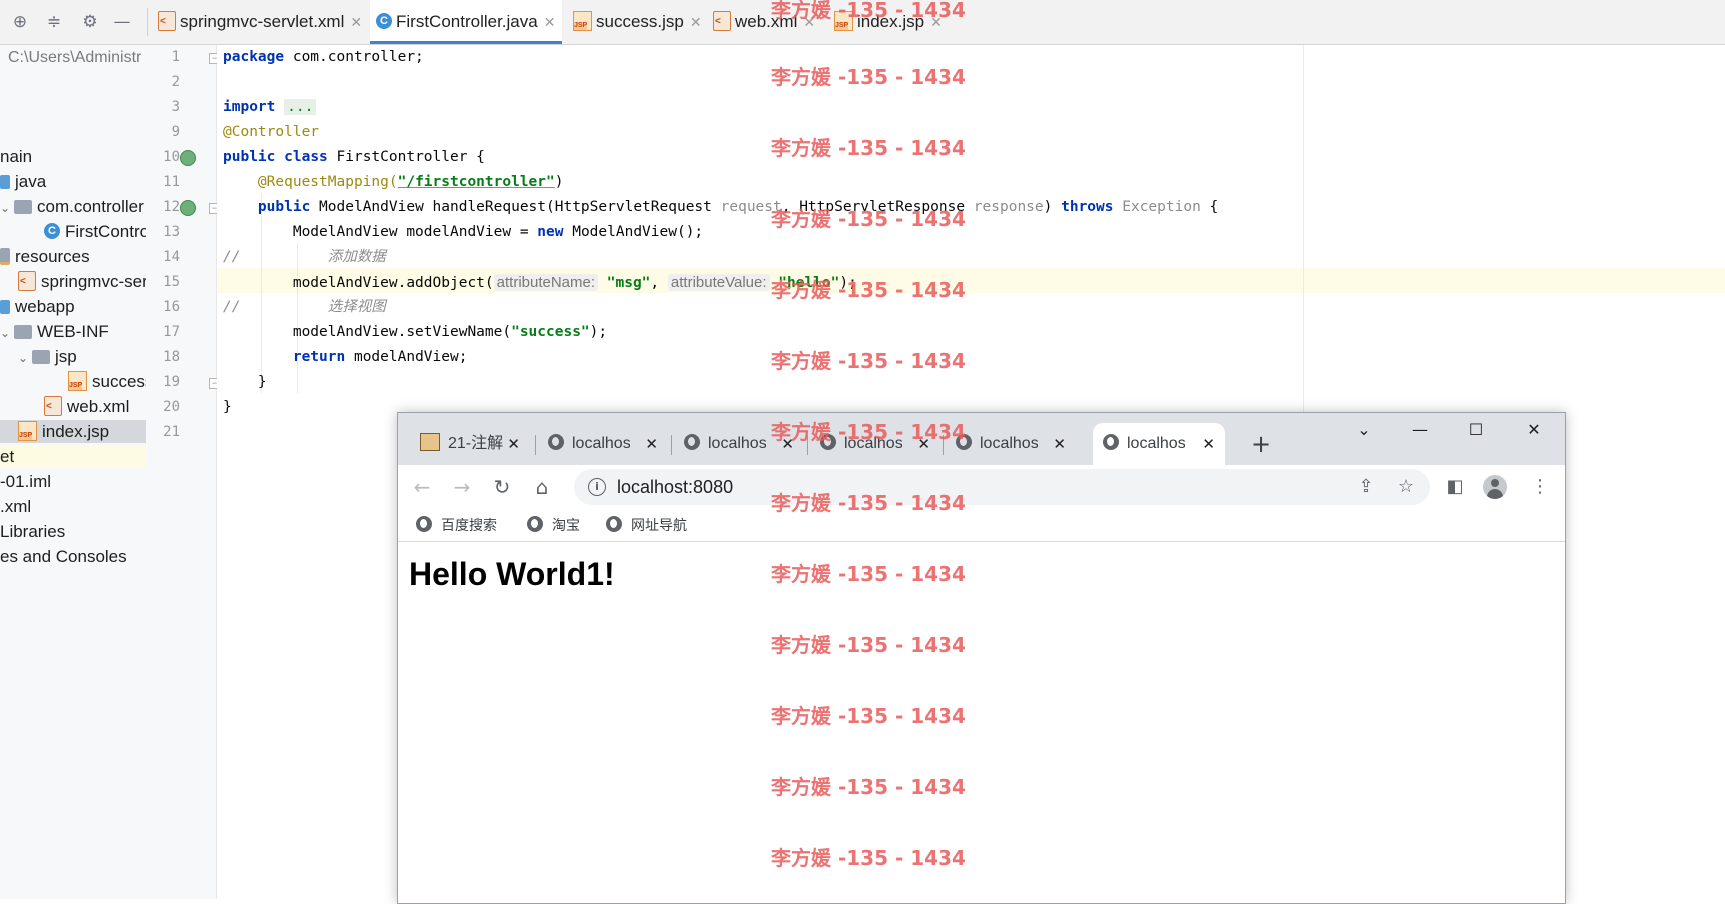 The height and width of the screenshot is (904, 1725). What do you see at coordinates (582, 20) in the screenshot?
I see `jsp-file-icon` at bounding box center [582, 20].